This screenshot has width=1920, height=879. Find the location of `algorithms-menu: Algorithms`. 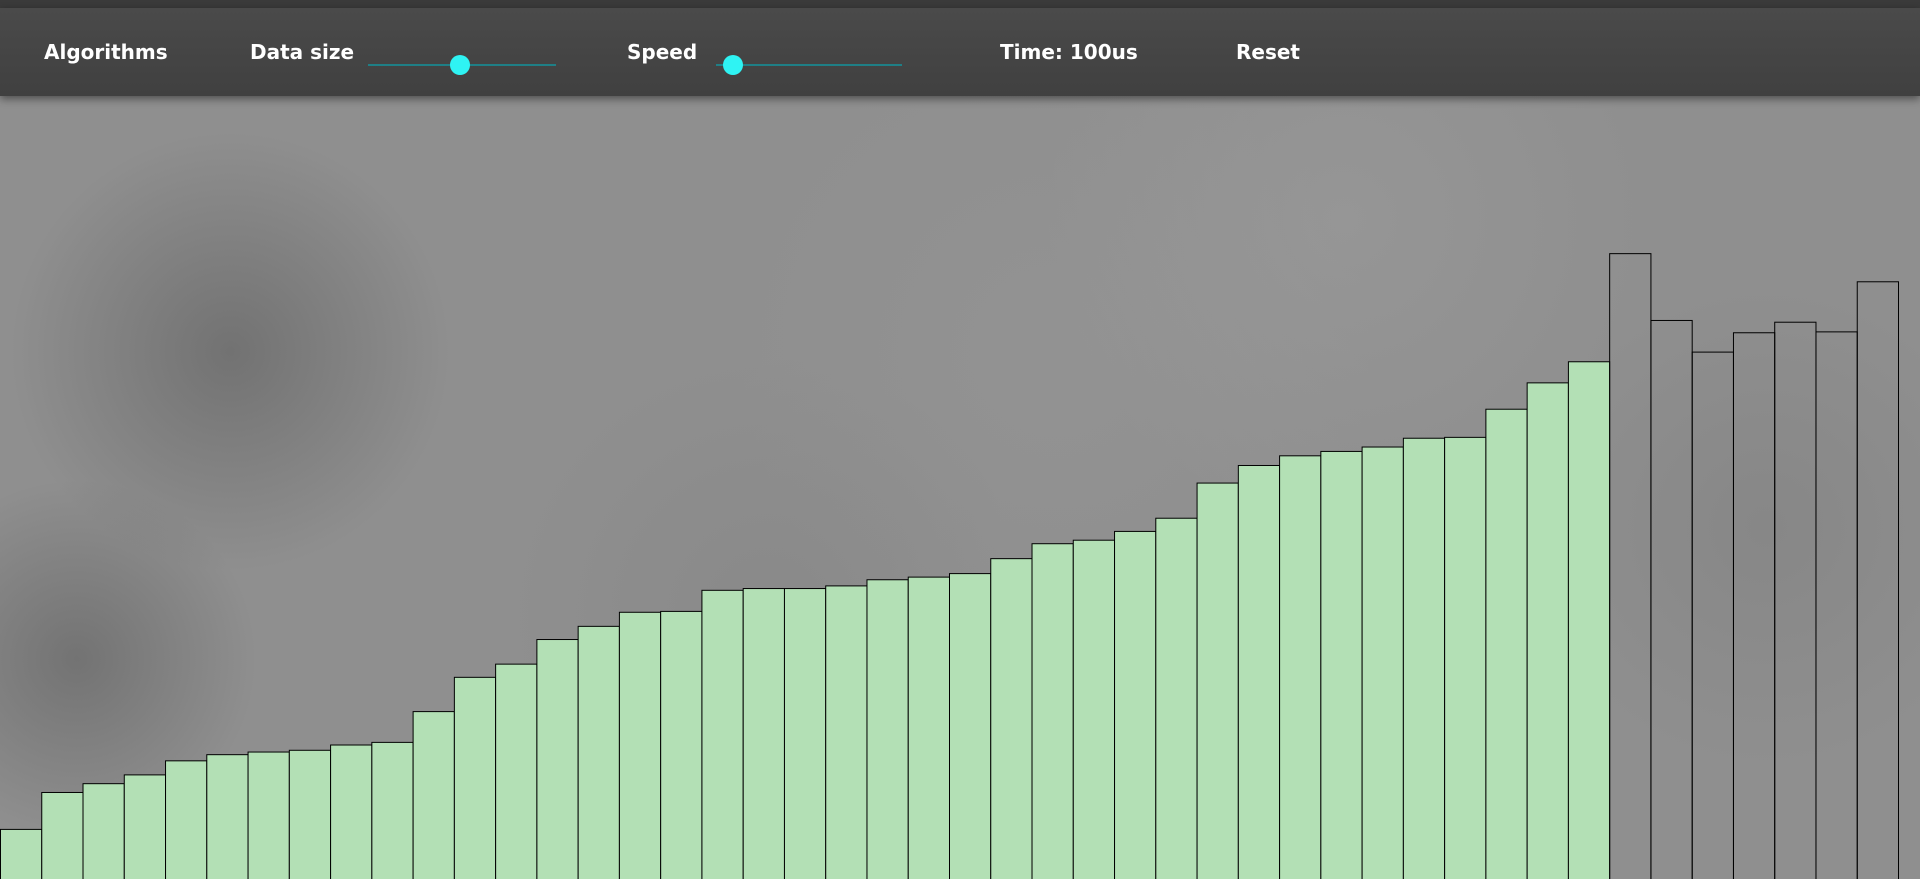

algorithms-menu: Algorithms is located at coordinates (106, 52).